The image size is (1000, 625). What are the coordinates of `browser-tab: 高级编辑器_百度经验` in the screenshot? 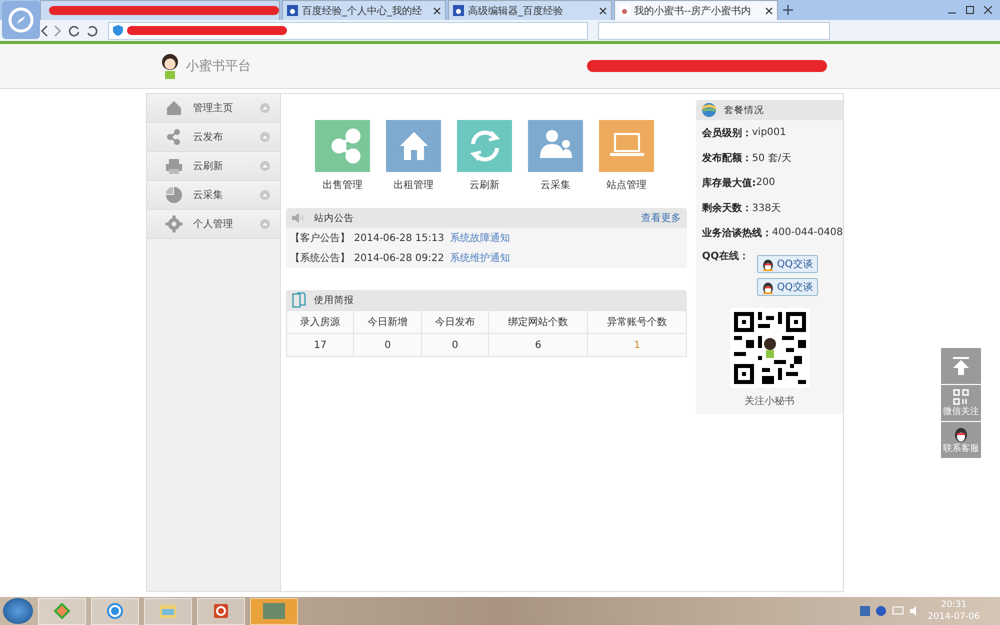 It's located at (530, 10).